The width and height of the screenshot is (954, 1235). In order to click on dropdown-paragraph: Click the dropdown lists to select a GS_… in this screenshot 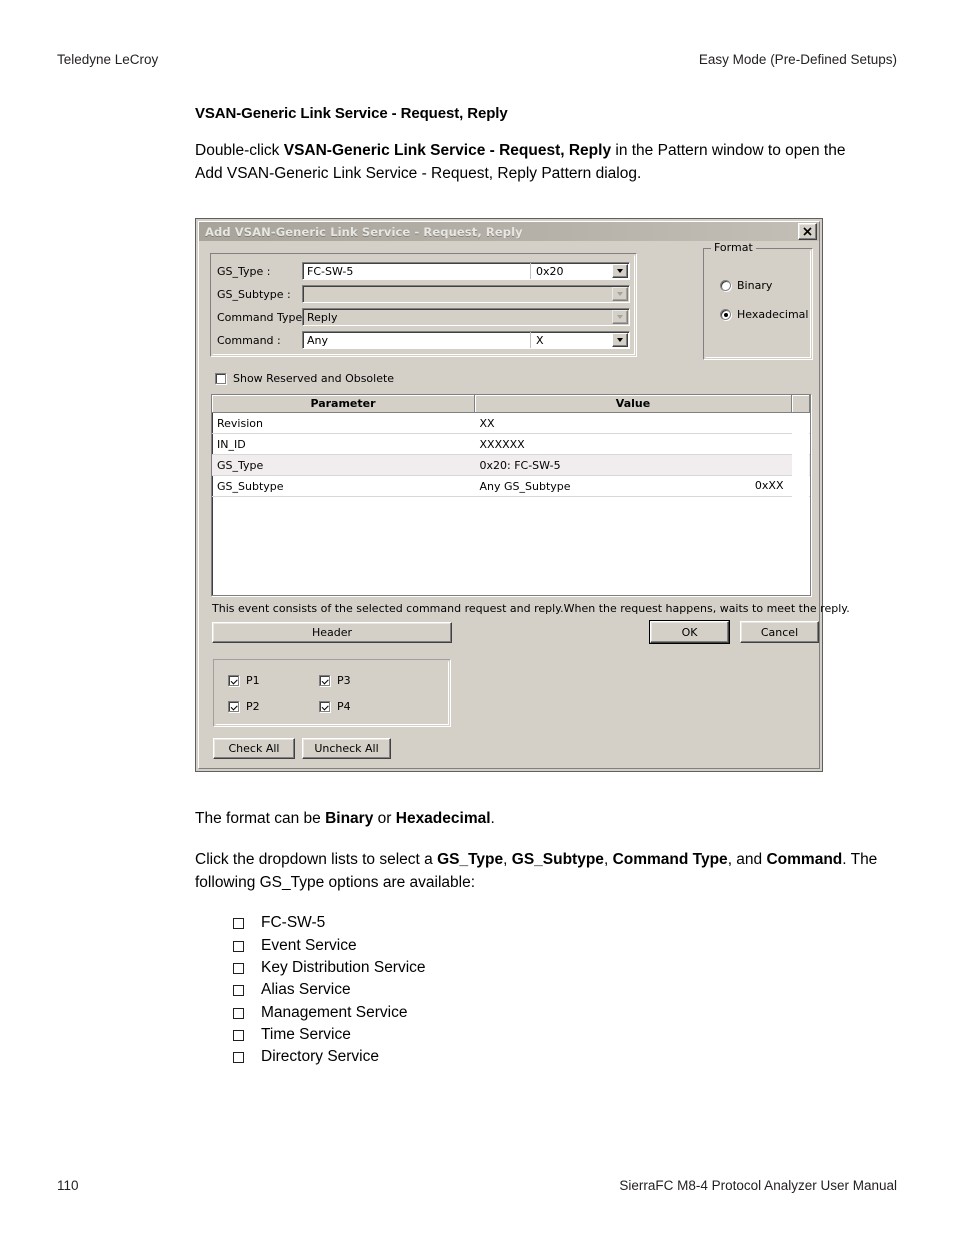, I will do `click(540, 872)`.